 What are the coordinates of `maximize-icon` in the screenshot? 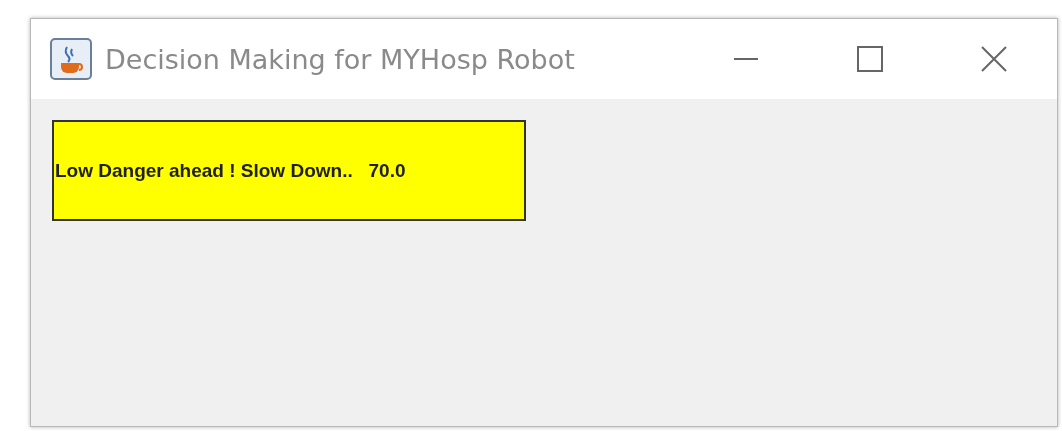 It's located at (870, 59).